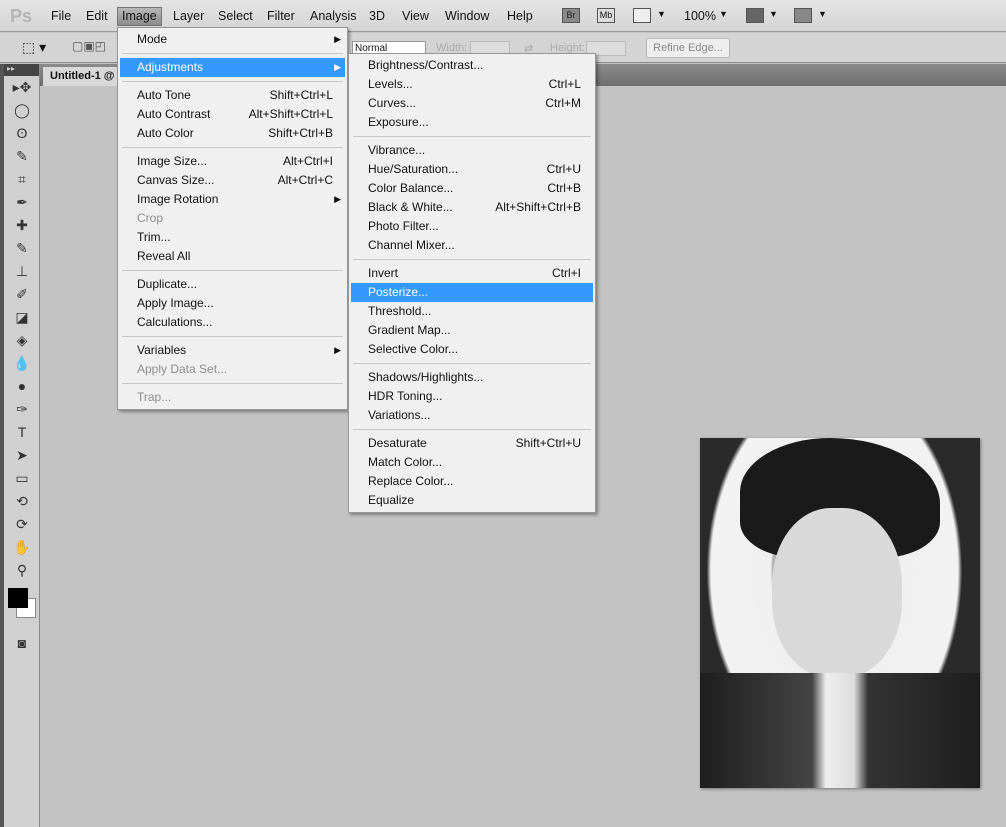 The height and width of the screenshot is (827, 1006). Describe the element at coordinates (97, 17) in the screenshot. I see `menu-edit: Edit` at that location.